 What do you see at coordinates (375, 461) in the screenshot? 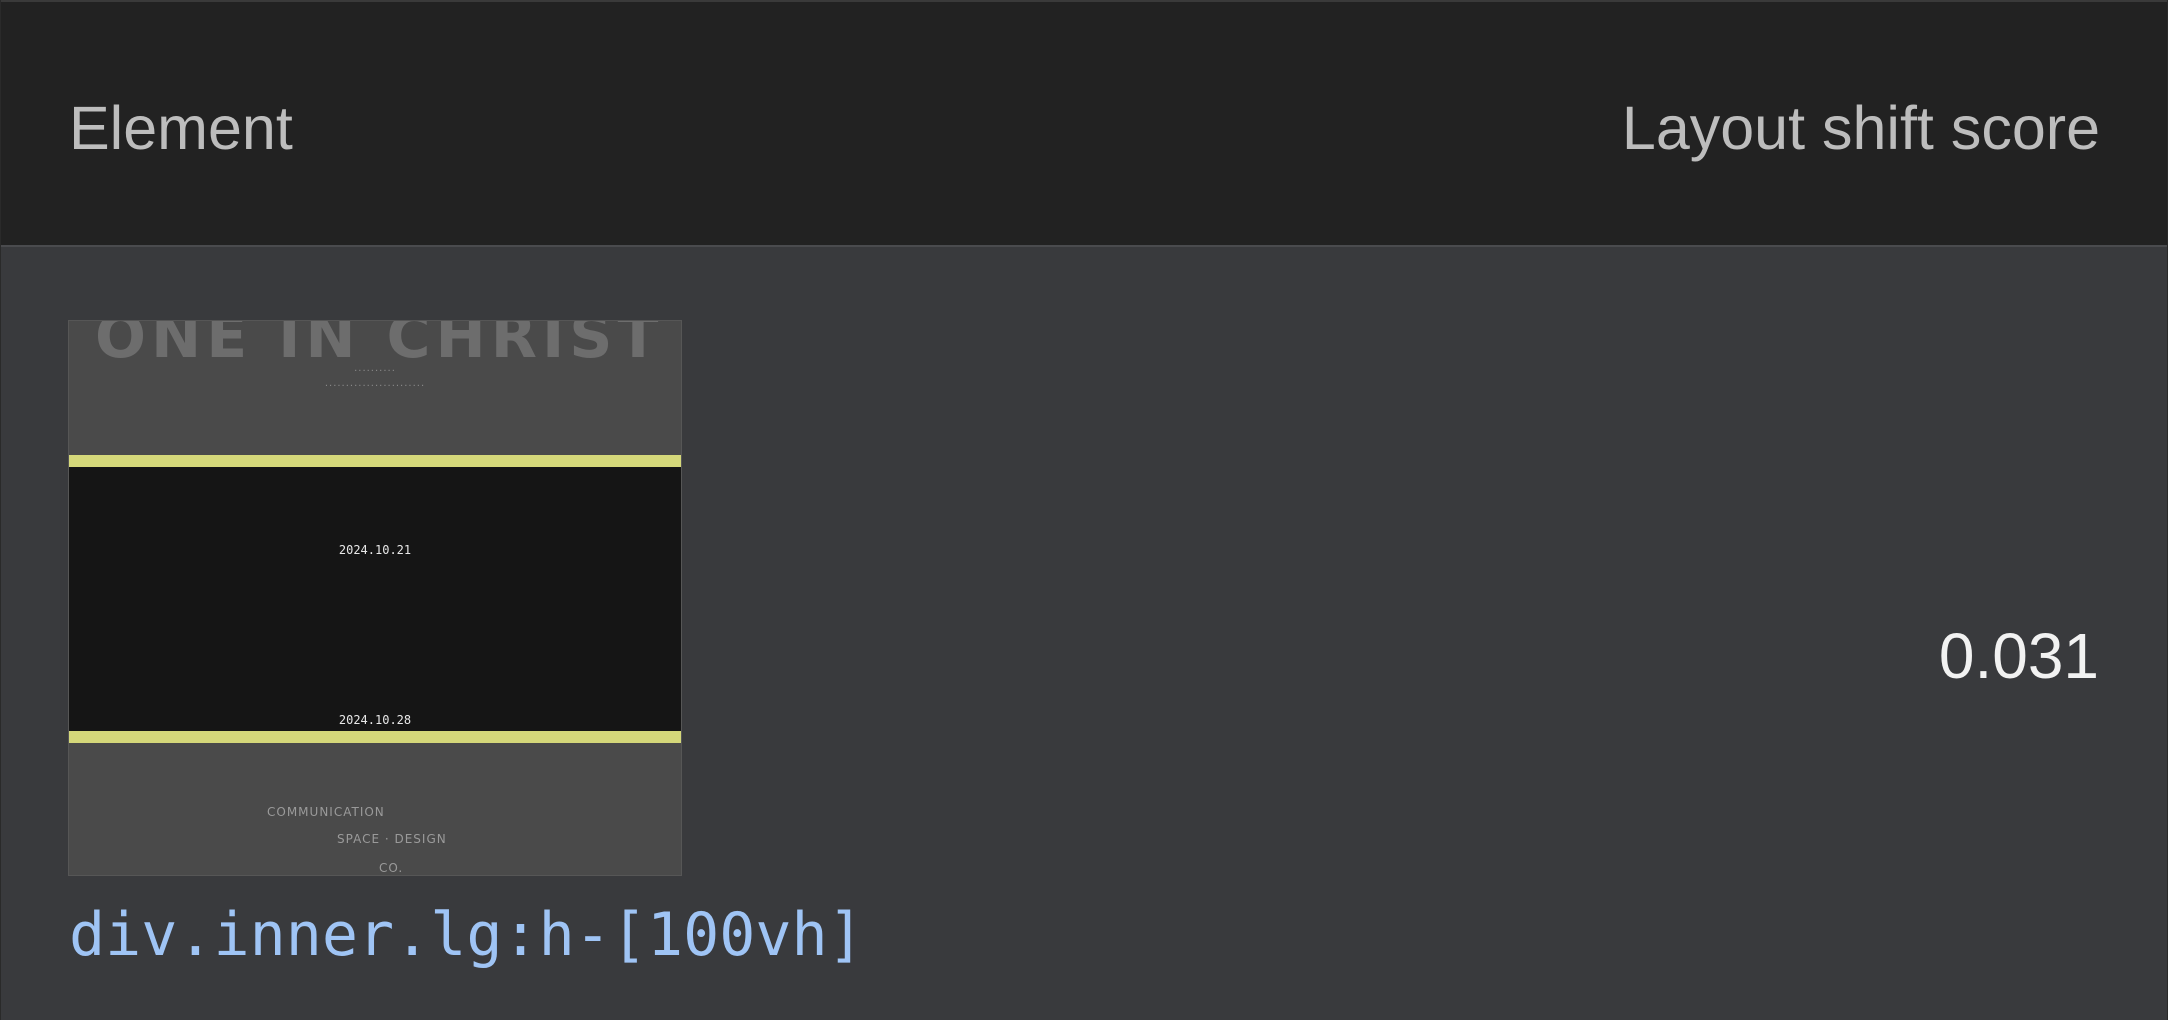
I see `highlight-band-top` at bounding box center [375, 461].